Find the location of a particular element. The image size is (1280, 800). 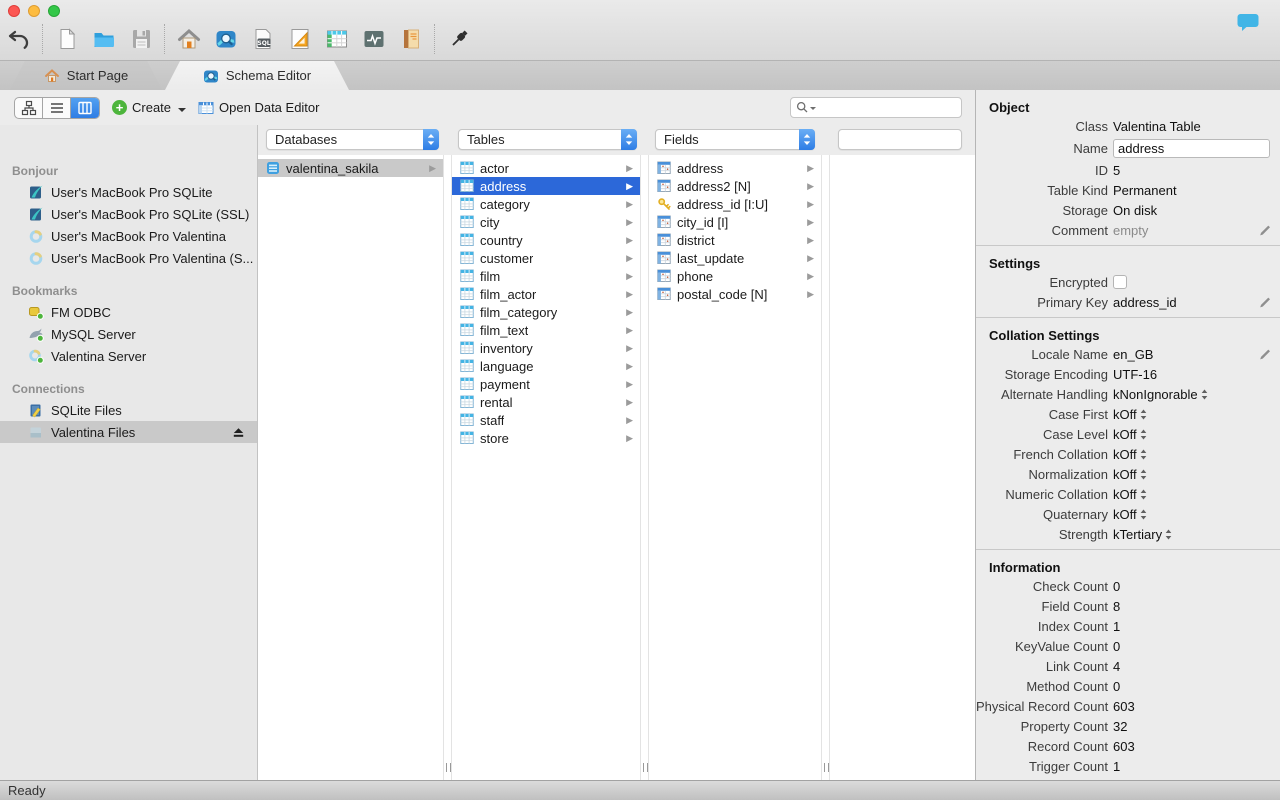

case-first-select: kOff is located at coordinates (1130, 414).